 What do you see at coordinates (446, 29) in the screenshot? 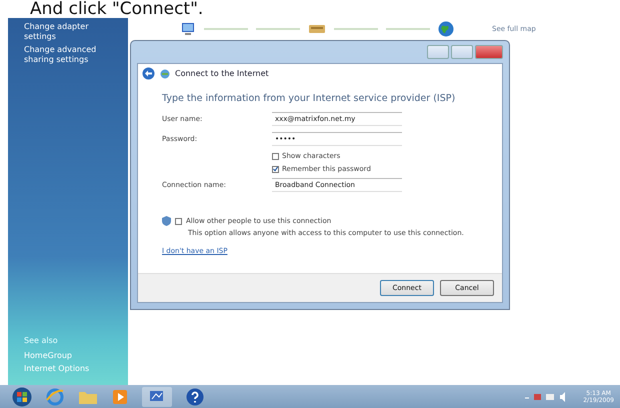
I see `globe-icon` at bounding box center [446, 29].